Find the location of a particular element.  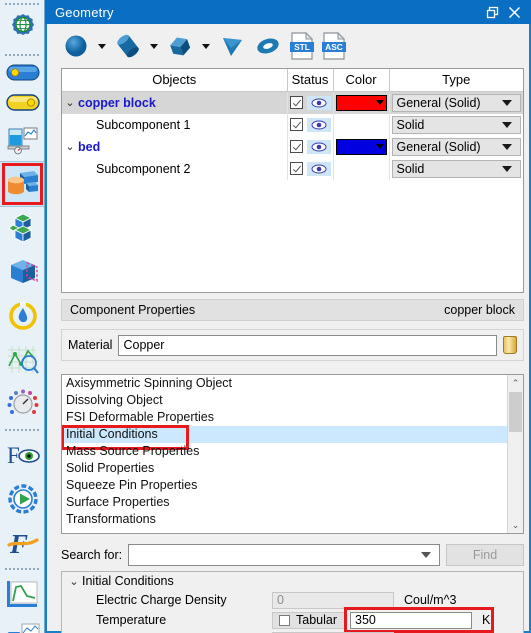

properties-list-scrollbar: ⌃ ⌄ is located at coordinates (515, 454).